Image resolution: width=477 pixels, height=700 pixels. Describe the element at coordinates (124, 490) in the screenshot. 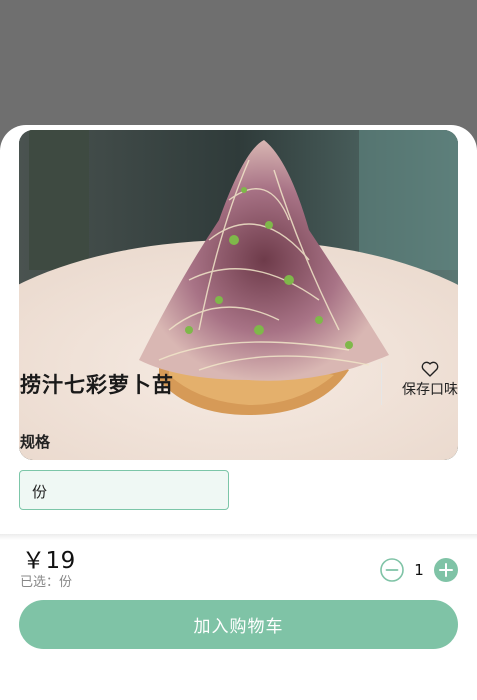

I see `spec-option-portion: 份` at that location.